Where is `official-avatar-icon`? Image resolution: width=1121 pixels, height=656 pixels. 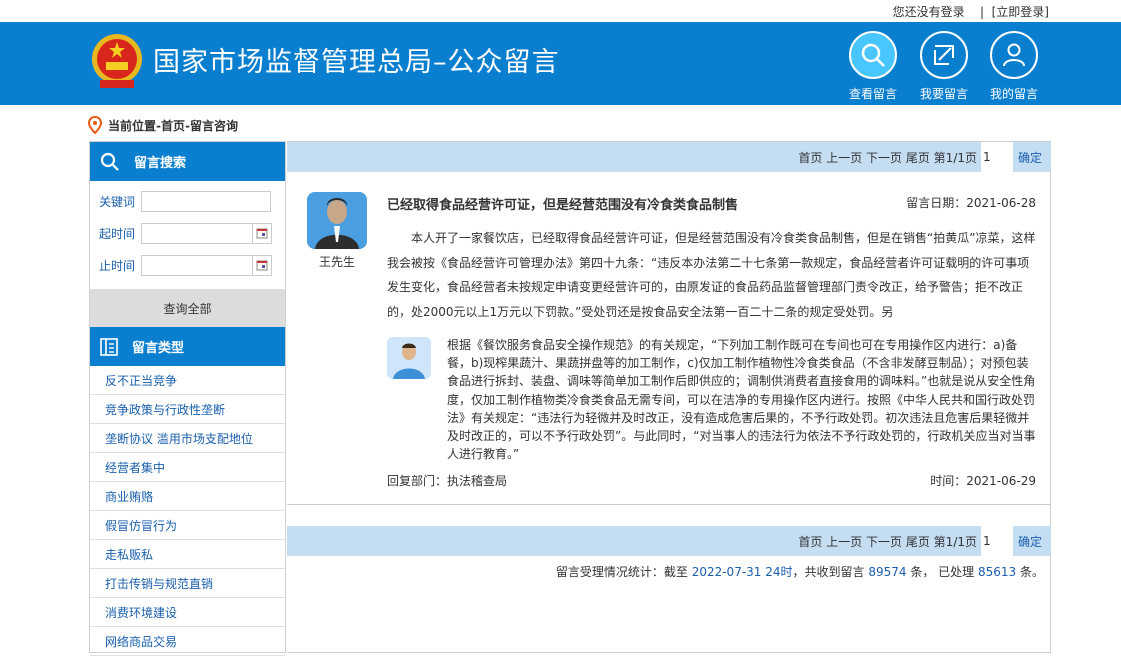
official-avatar-icon is located at coordinates (409, 358).